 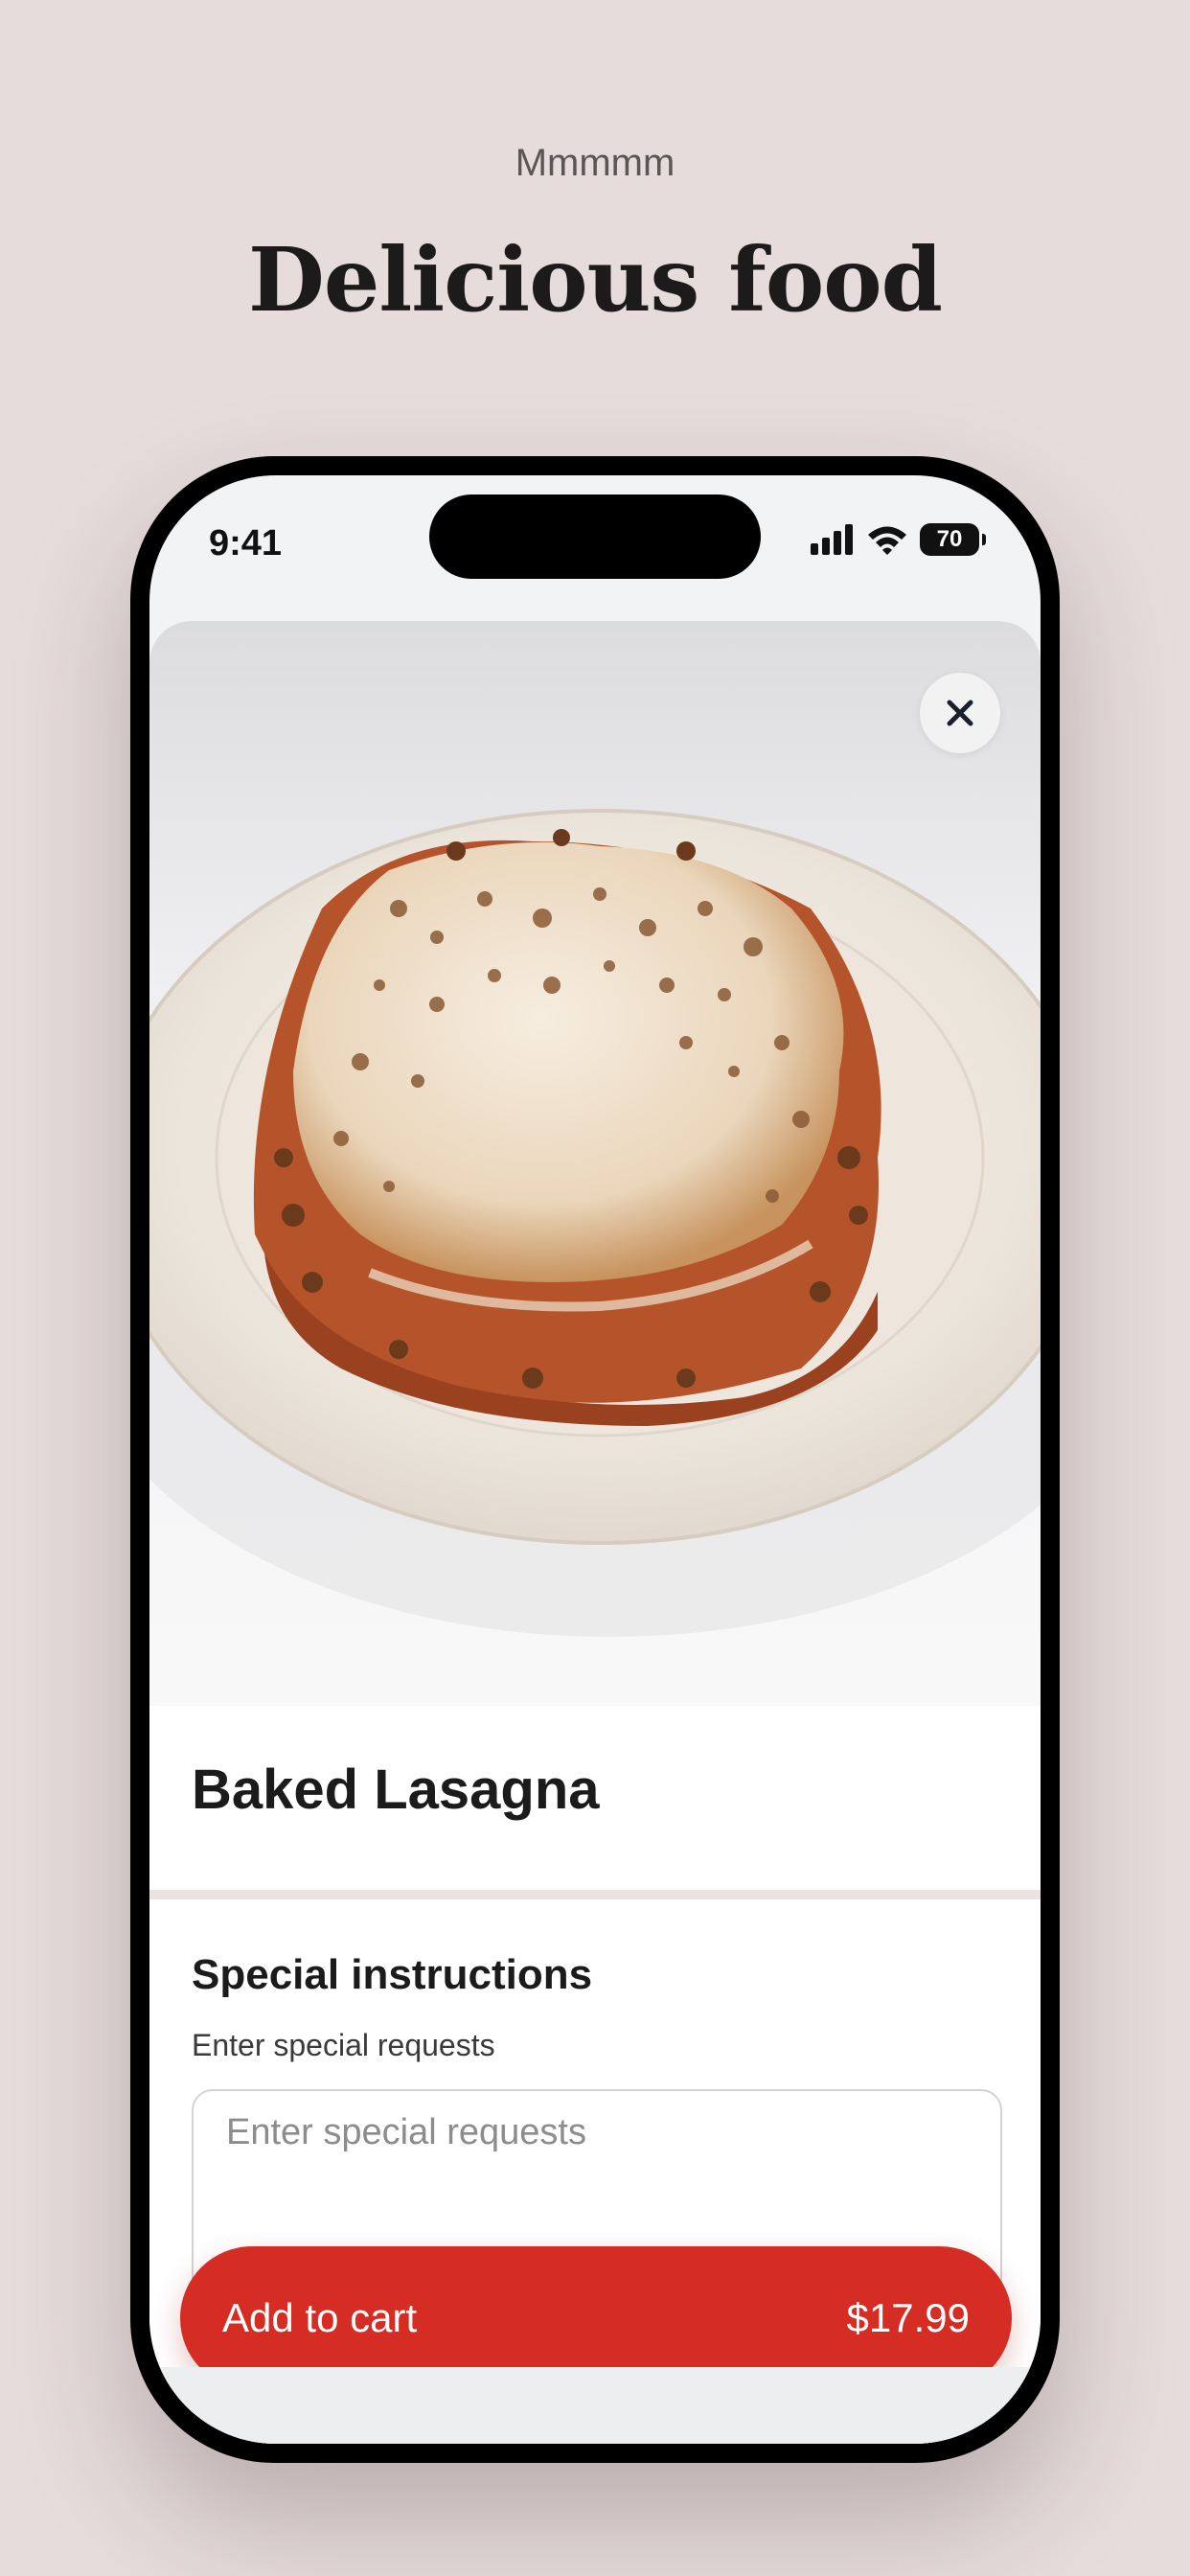 I want to click on add-to-cart-label: Add to cart, so click(x=320, y=2317).